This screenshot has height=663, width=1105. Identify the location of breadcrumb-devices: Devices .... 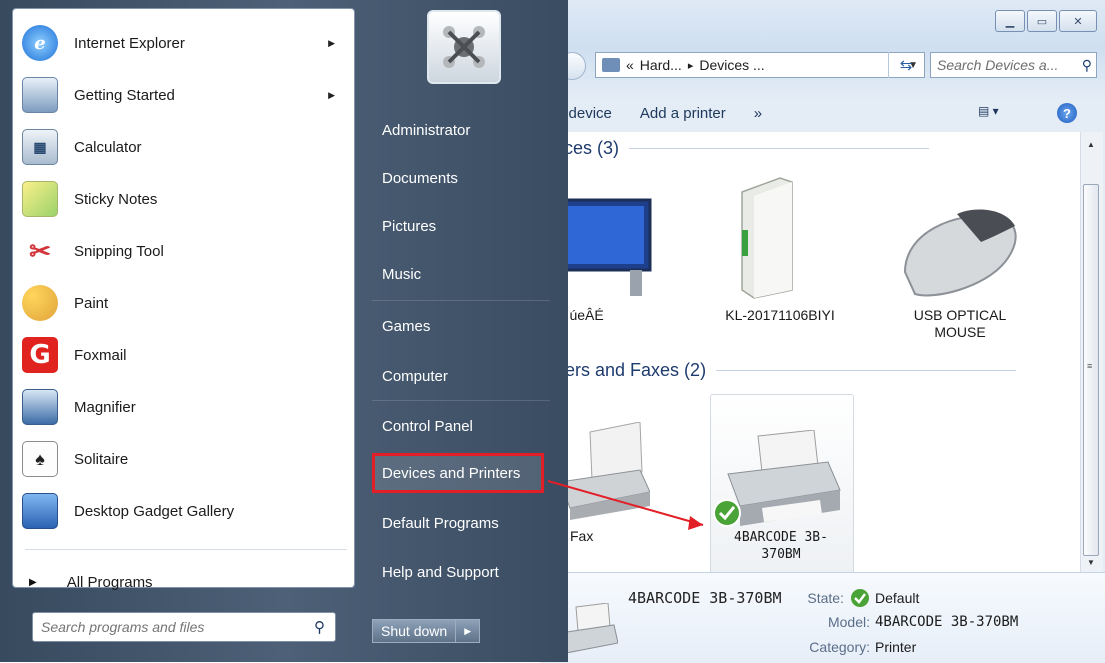
(731, 65).